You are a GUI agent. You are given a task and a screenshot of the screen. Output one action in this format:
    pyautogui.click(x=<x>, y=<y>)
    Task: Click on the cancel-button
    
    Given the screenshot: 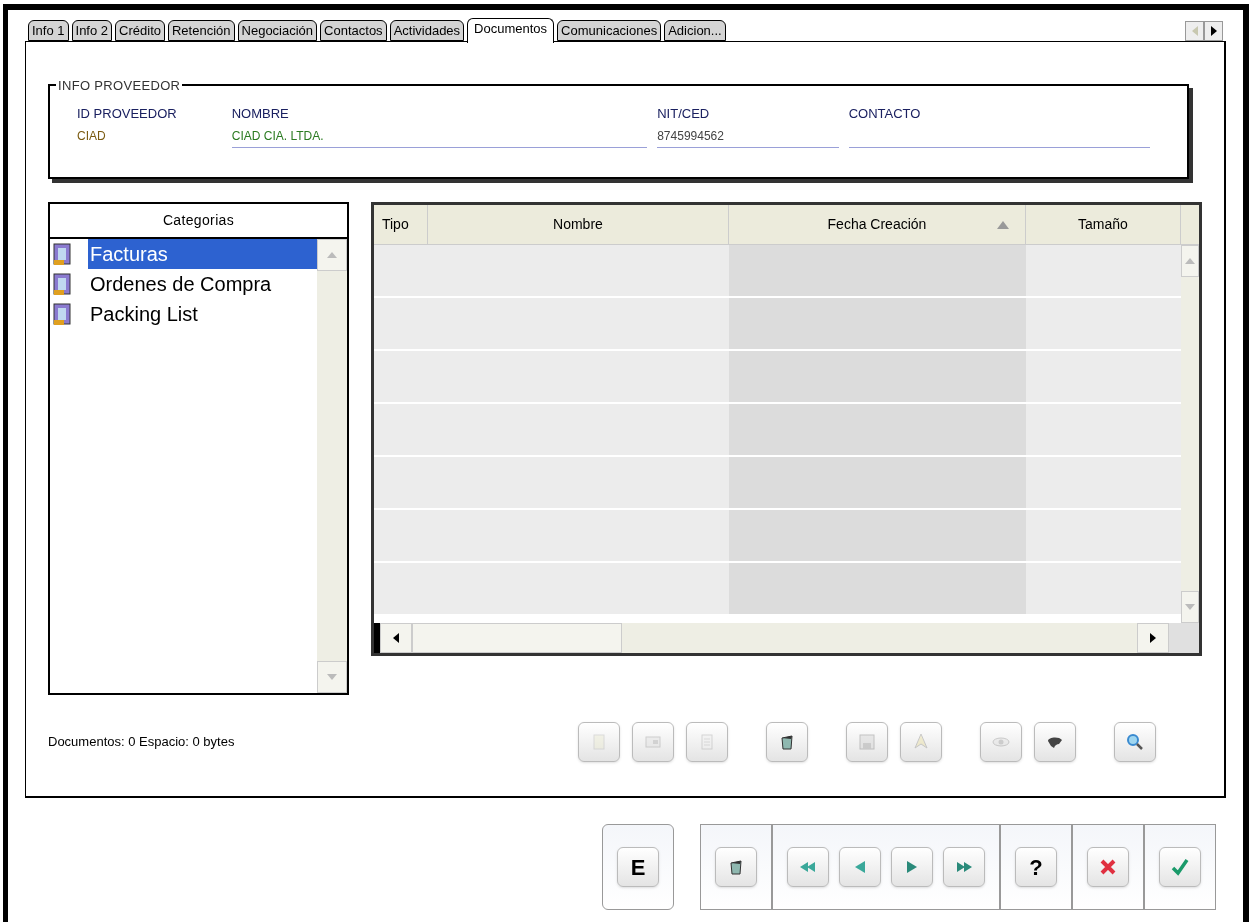 What is the action you would take?
    pyautogui.click(x=1108, y=867)
    